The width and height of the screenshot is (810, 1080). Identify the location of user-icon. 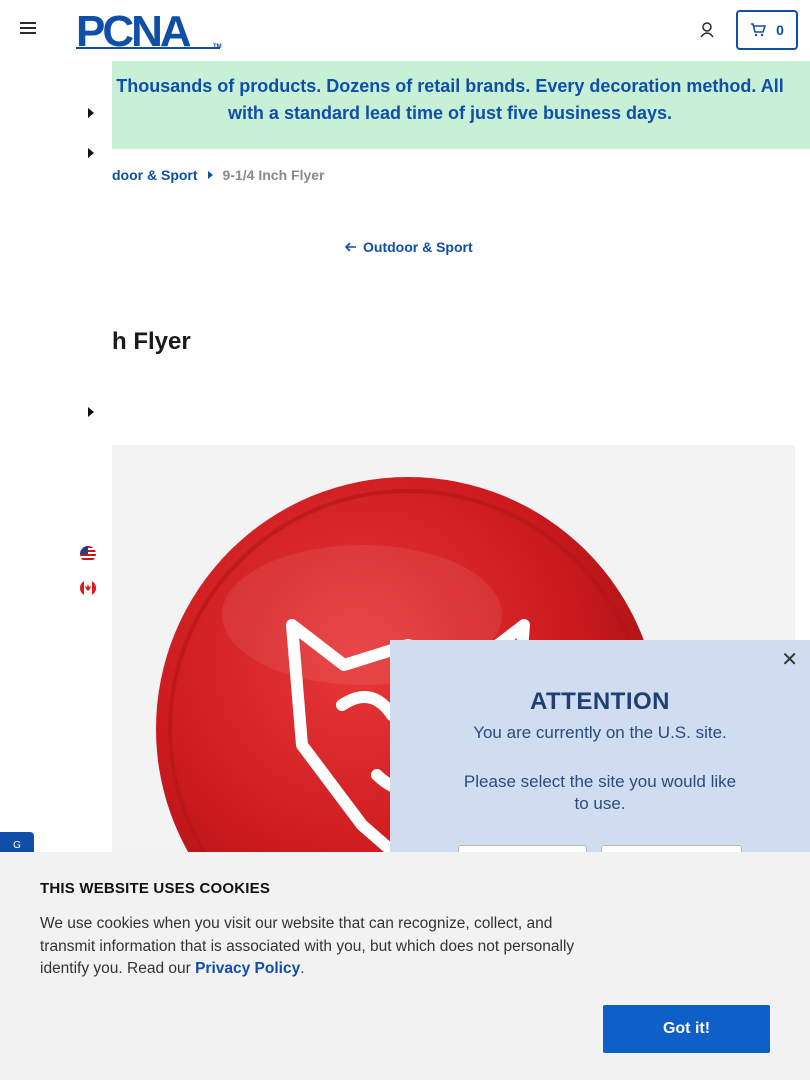
(708, 30).